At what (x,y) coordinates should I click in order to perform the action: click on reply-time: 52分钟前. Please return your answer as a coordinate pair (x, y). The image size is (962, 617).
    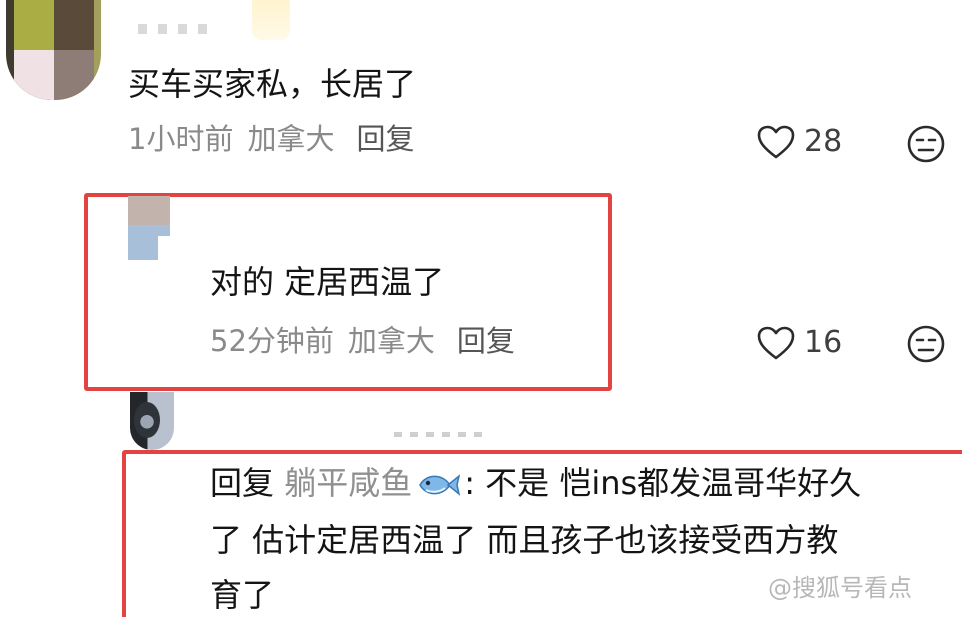
    Looking at the image, I should click on (272, 341).